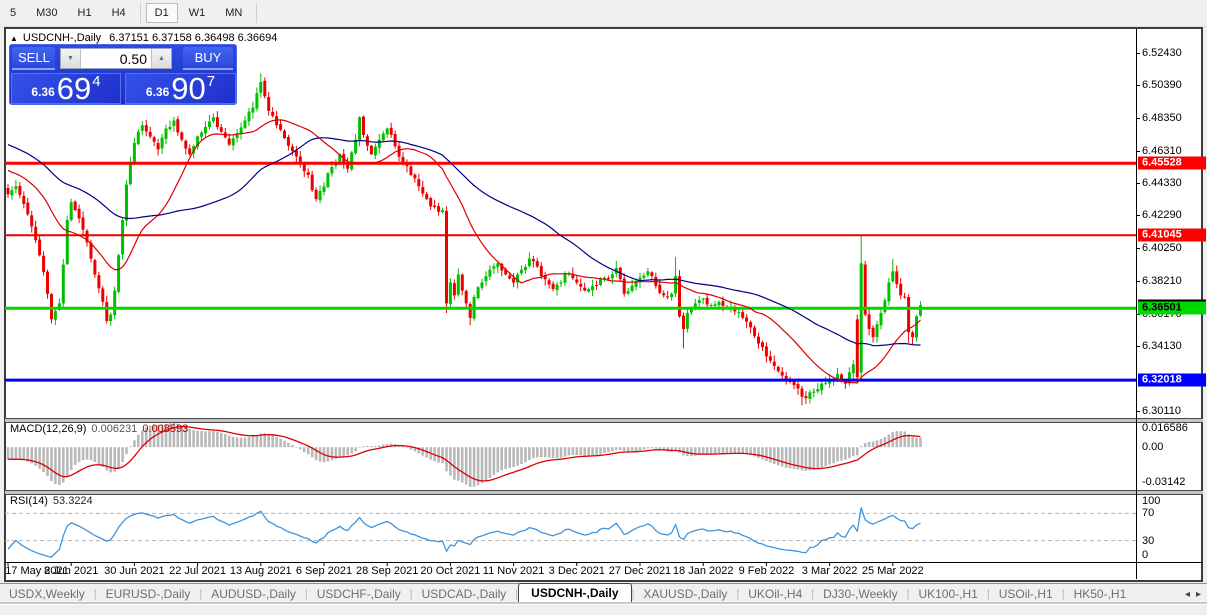 This screenshot has height=615, width=1207. I want to click on timeframe-button-w1: W1, so click(197, 13).